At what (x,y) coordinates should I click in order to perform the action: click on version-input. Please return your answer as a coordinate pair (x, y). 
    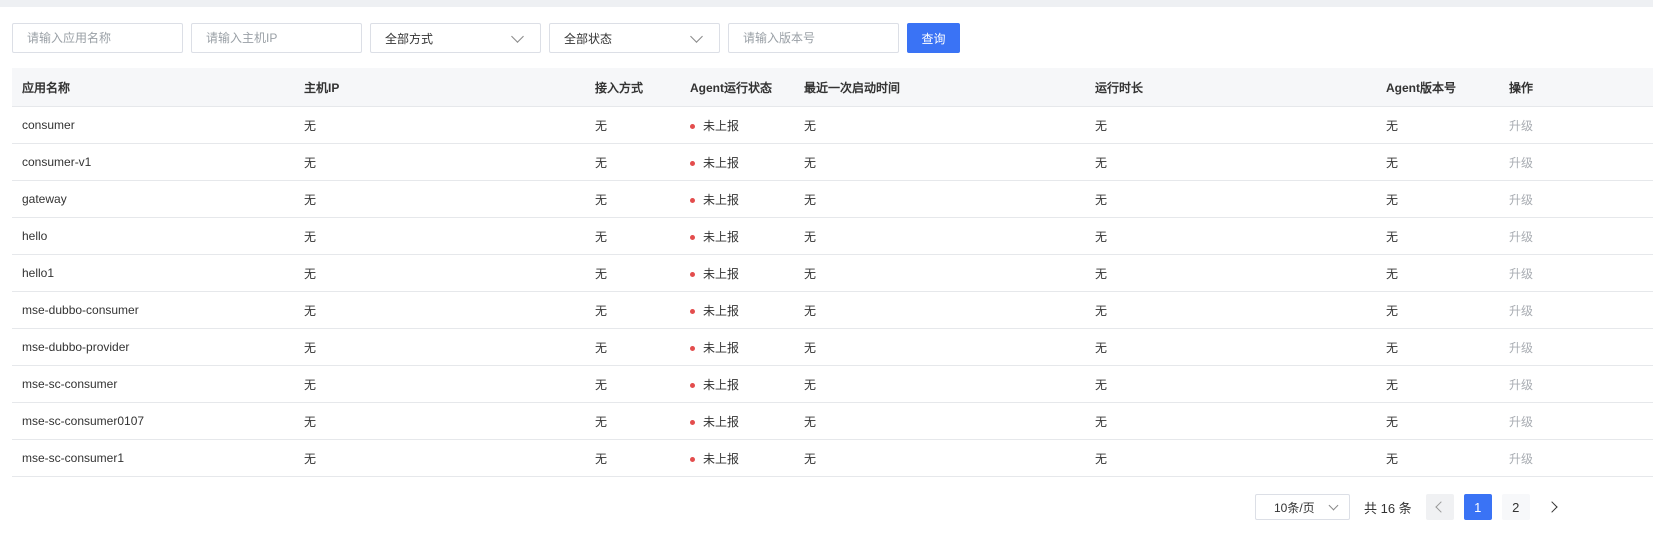
    Looking at the image, I should click on (813, 38).